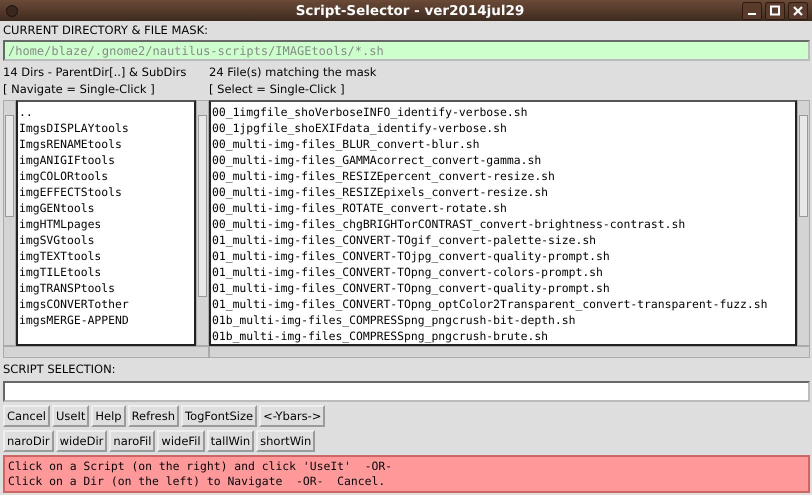  I want to click on toolbar-button: naroDir, so click(28, 441).